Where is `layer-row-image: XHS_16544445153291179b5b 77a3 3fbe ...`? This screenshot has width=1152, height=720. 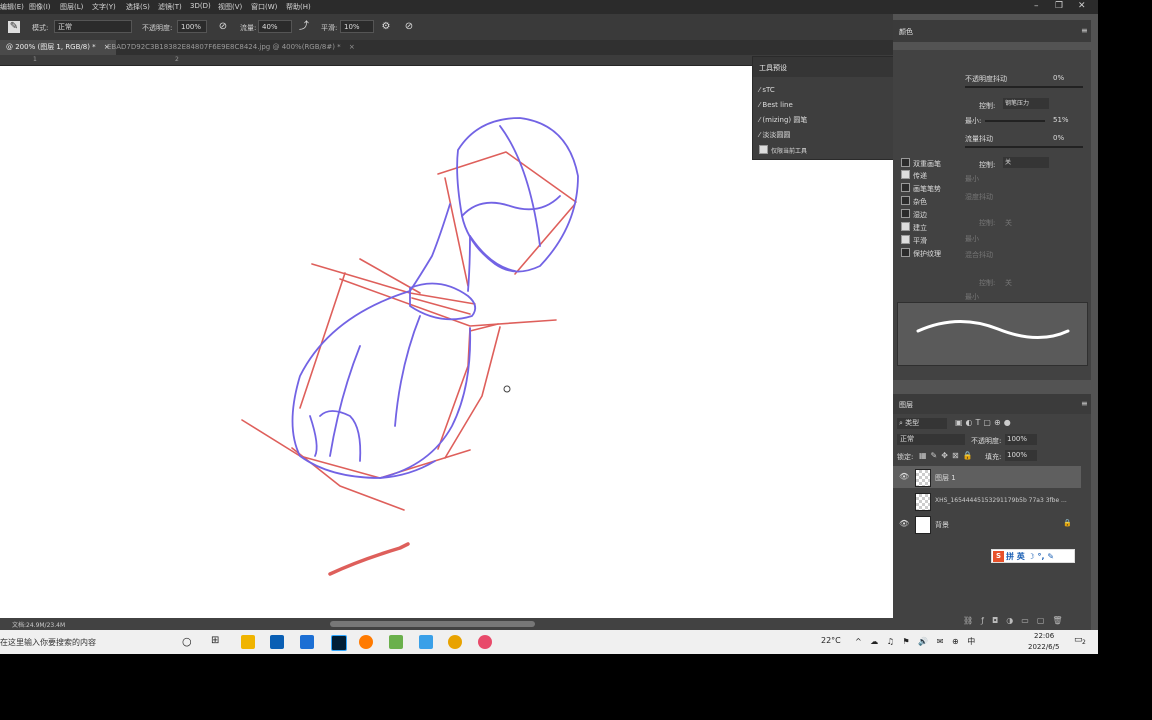 layer-row-image: XHS_16544445153291179b5b 77a3 3fbe ... is located at coordinates (987, 501).